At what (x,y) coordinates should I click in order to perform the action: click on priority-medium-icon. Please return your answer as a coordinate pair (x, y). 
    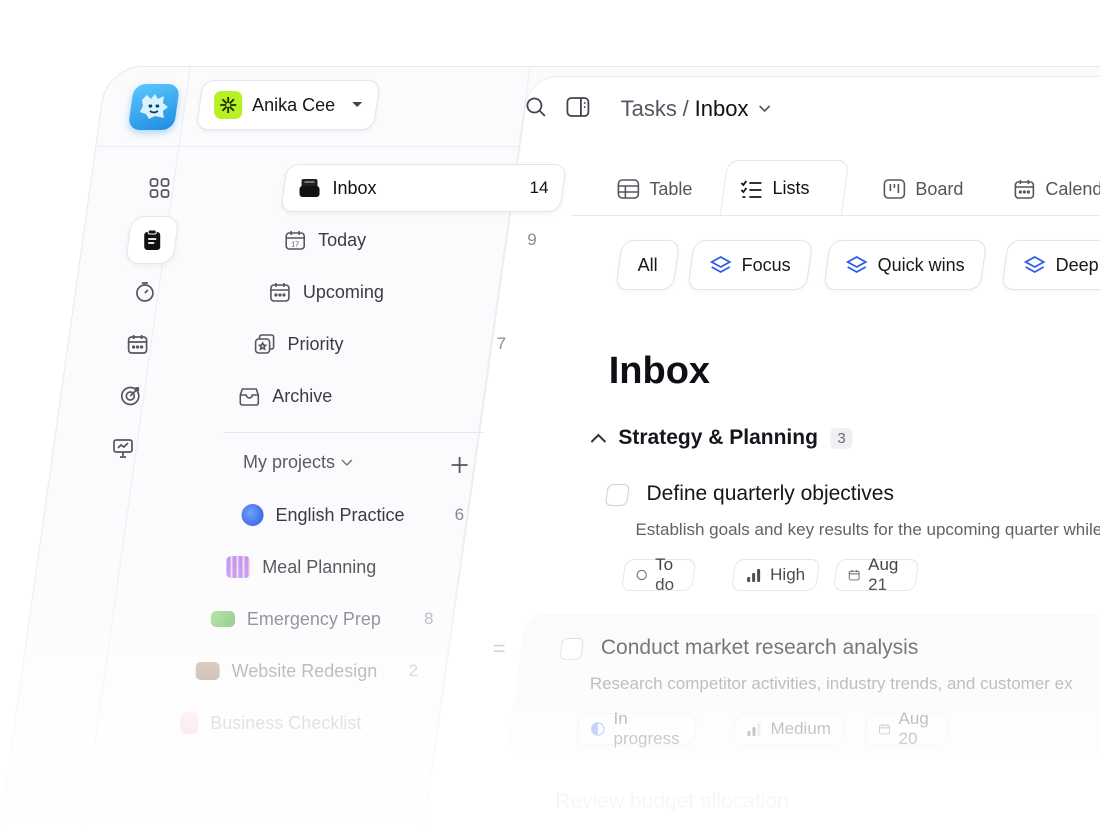
    Looking at the image, I should click on (754, 729).